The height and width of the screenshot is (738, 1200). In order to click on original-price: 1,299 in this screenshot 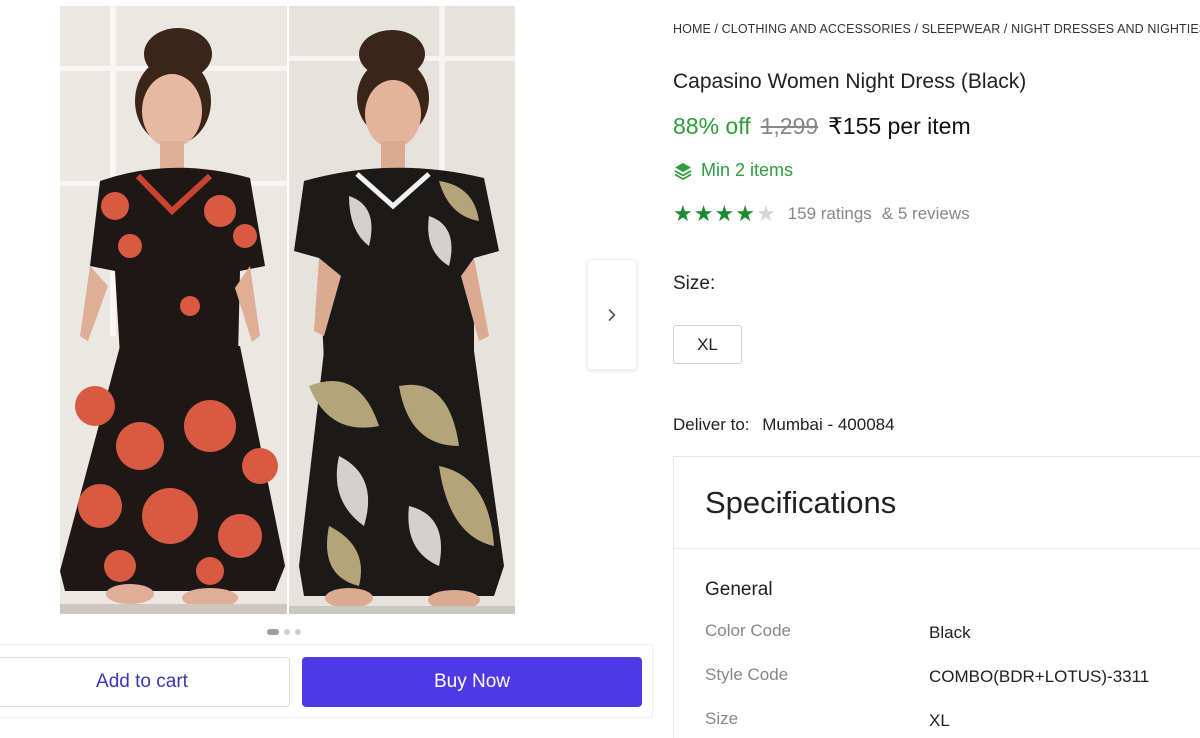, I will do `click(789, 126)`.